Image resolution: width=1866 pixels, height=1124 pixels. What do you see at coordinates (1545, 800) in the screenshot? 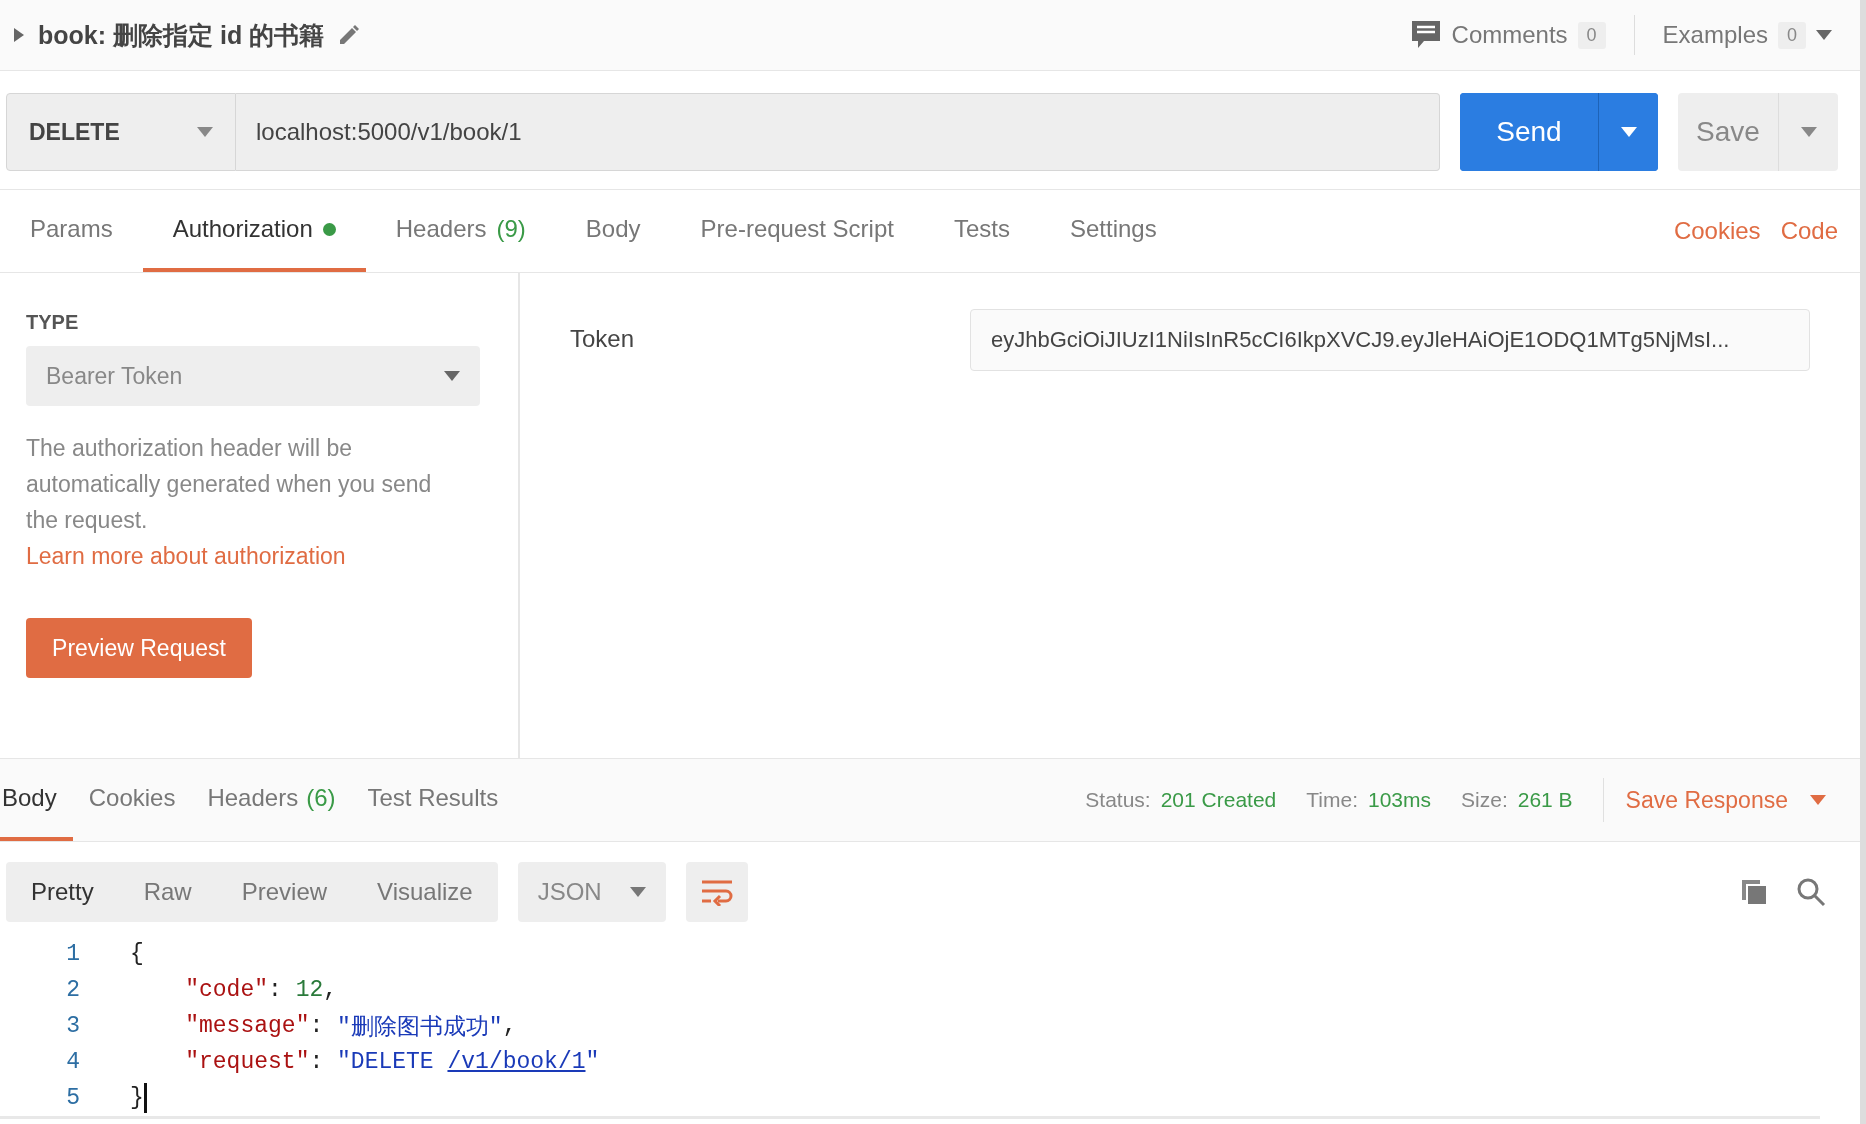
I see `meta-value: 261 B` at bounding box center [1545, 800].